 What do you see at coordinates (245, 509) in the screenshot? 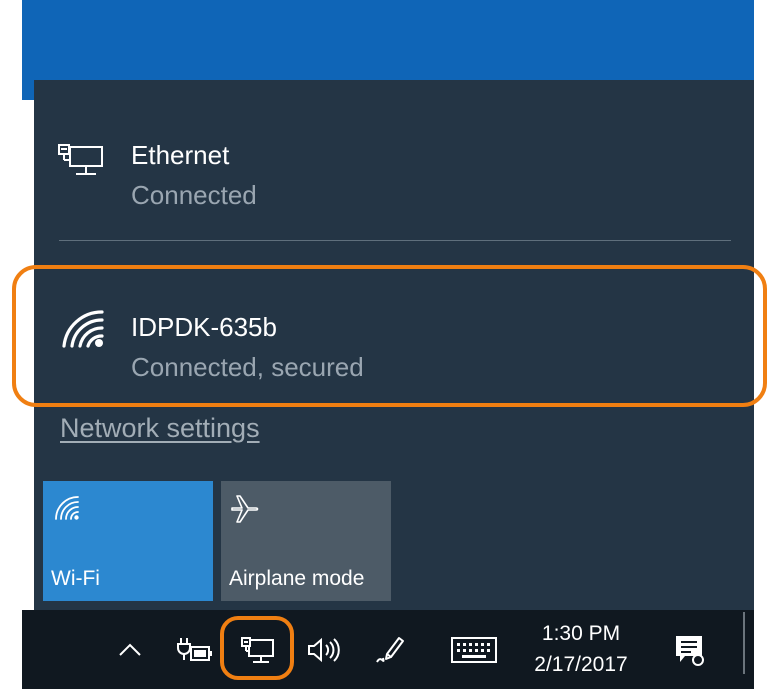
I see `airplane-icon` at bounding box center [245, 509].